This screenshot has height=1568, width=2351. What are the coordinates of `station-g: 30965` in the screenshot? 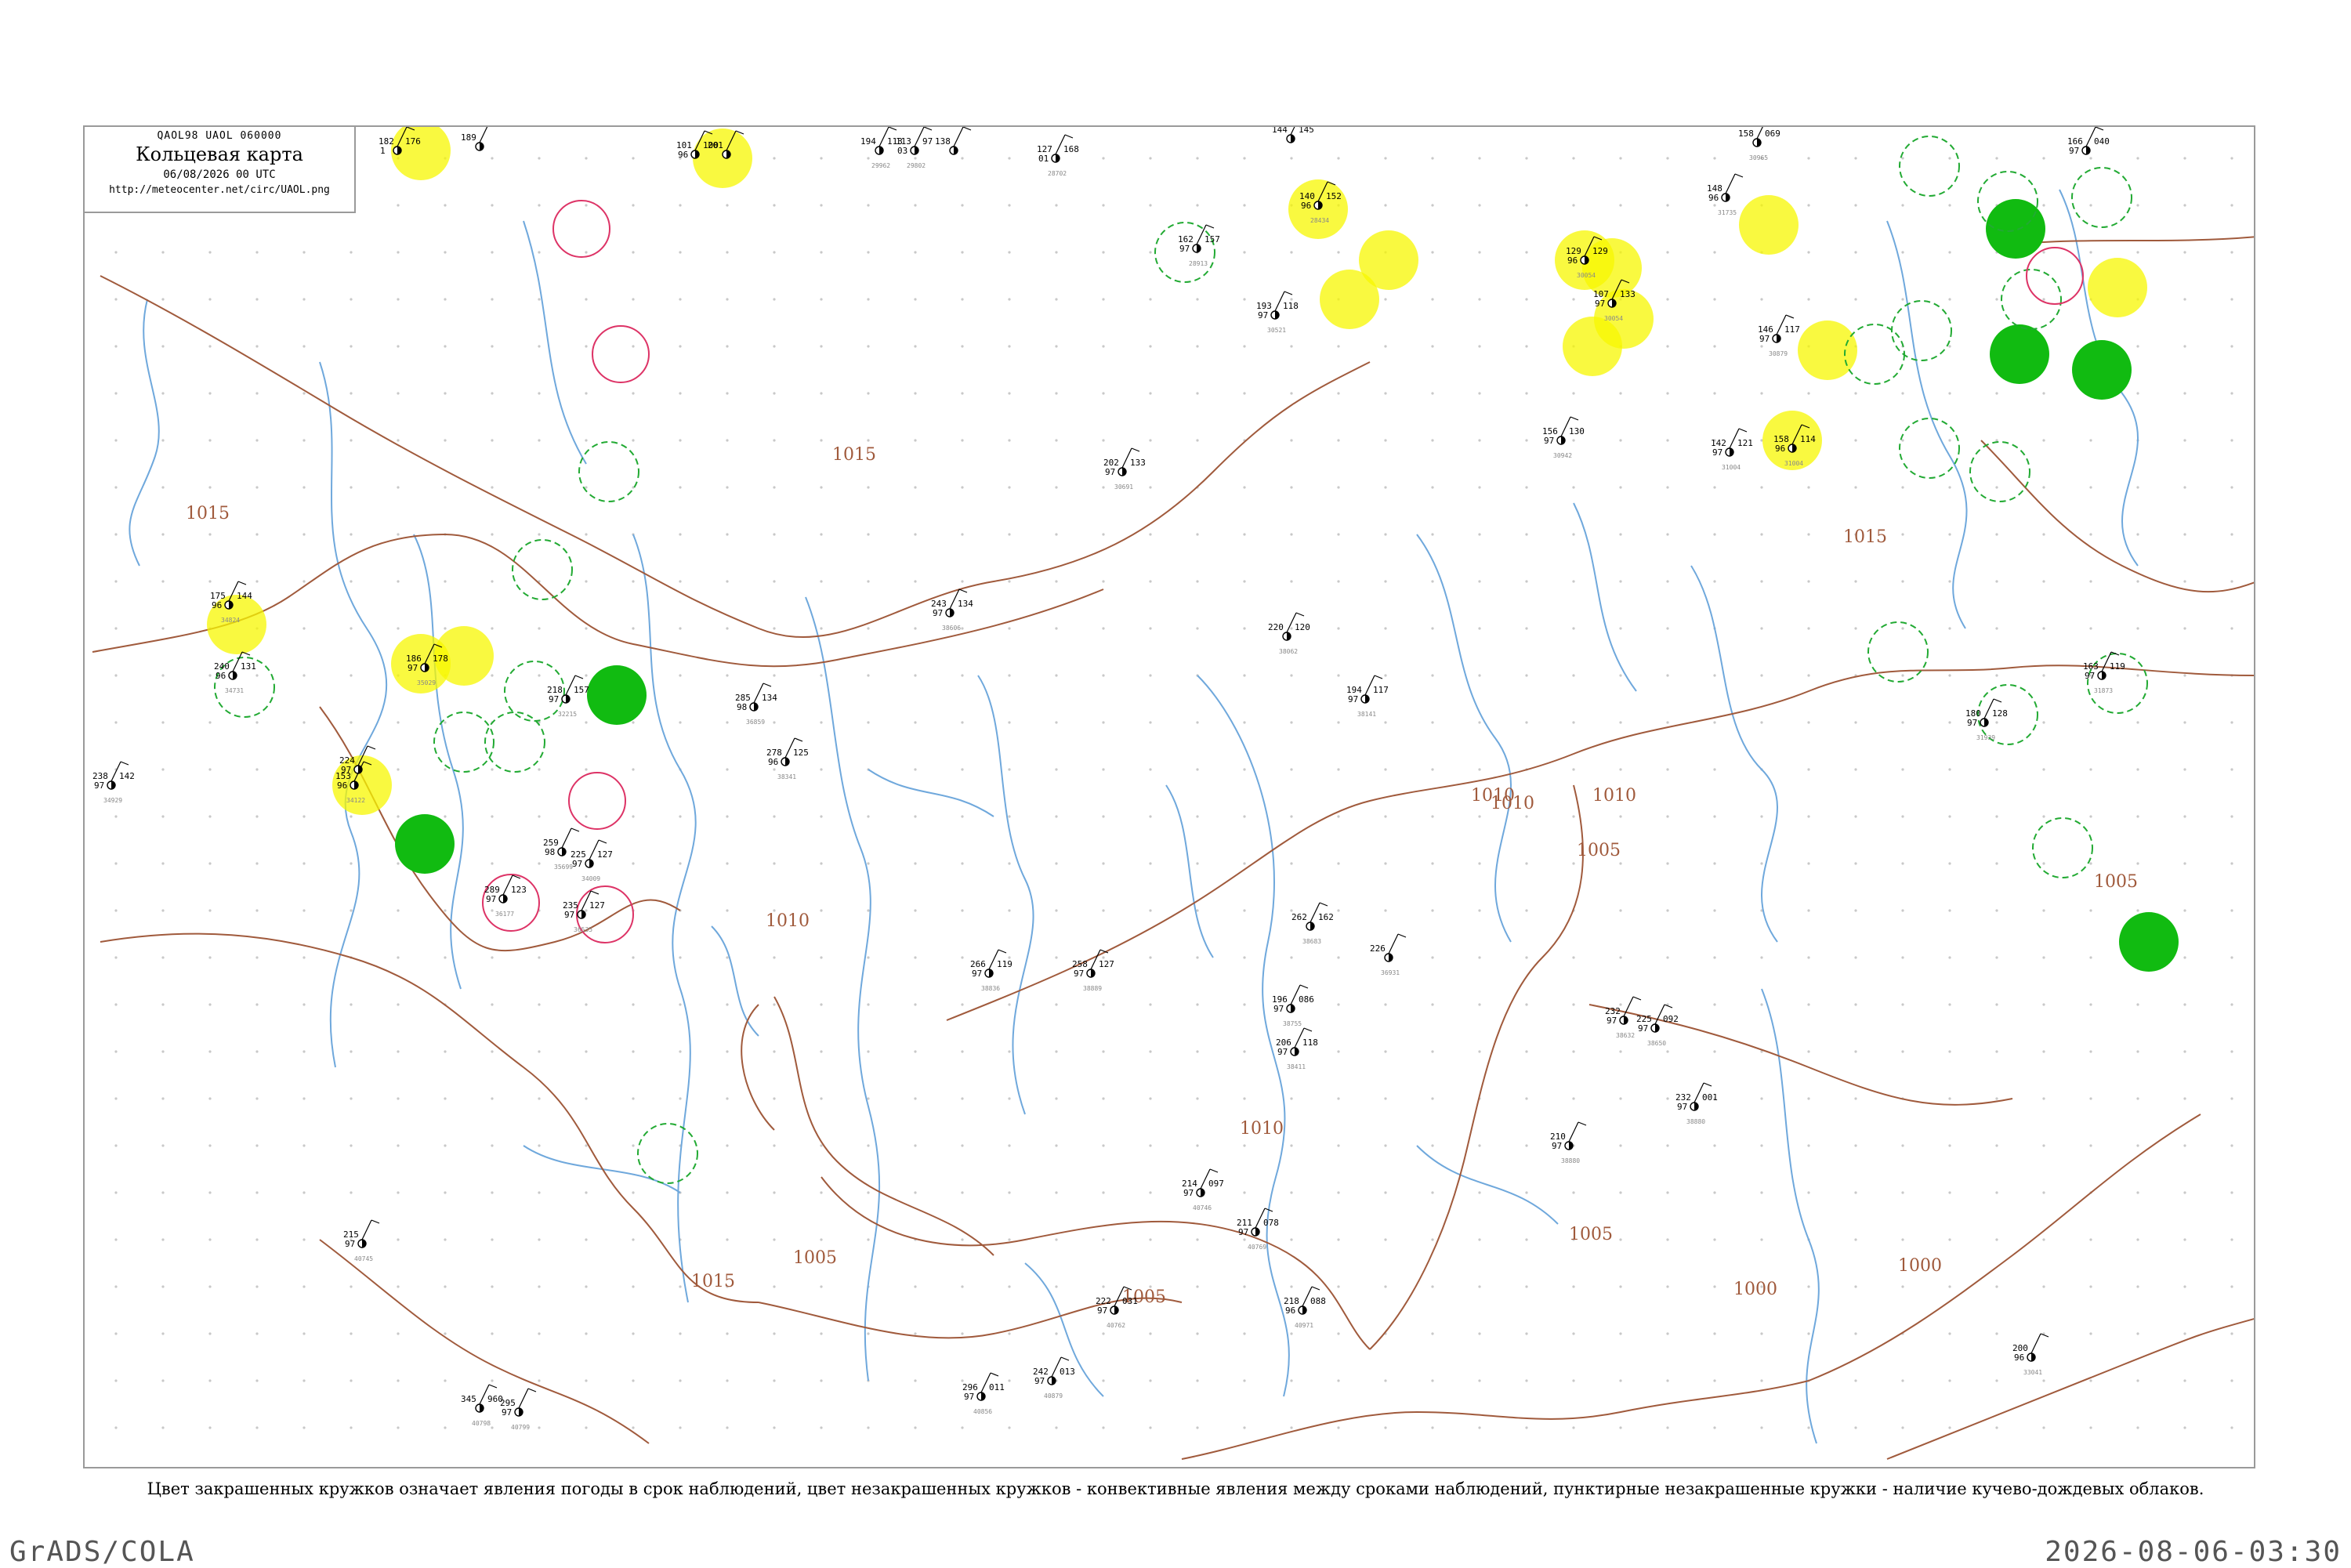 It's located at (1758, 157).